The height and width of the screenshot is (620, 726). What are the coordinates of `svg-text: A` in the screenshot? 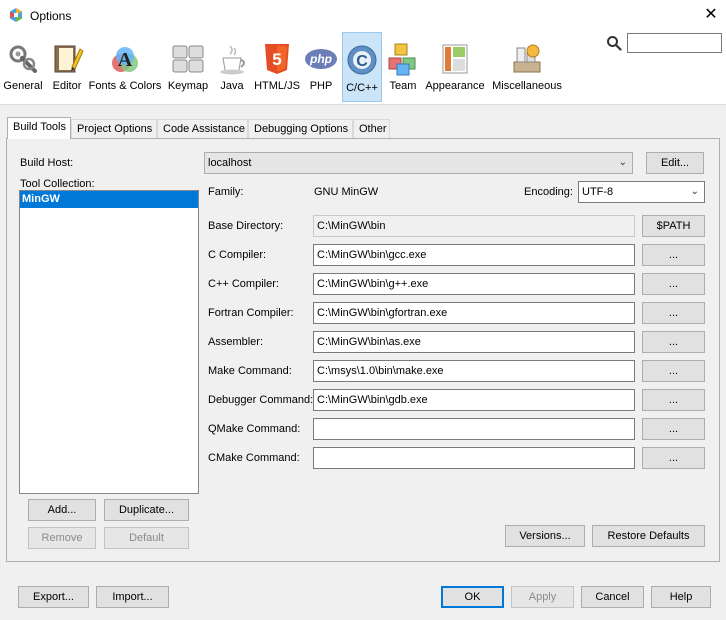 It's located at (125, 60).